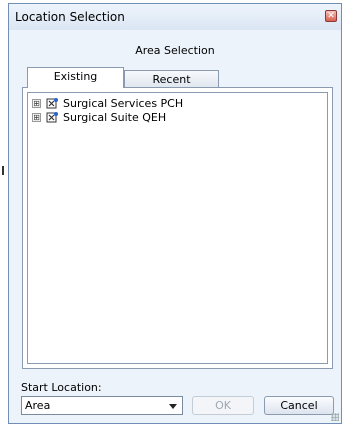 This screenshot has height=426, width=344. Describe the element at coordinates (173, 406) in the screenshot. I see `chevron-down-icon` at that location.